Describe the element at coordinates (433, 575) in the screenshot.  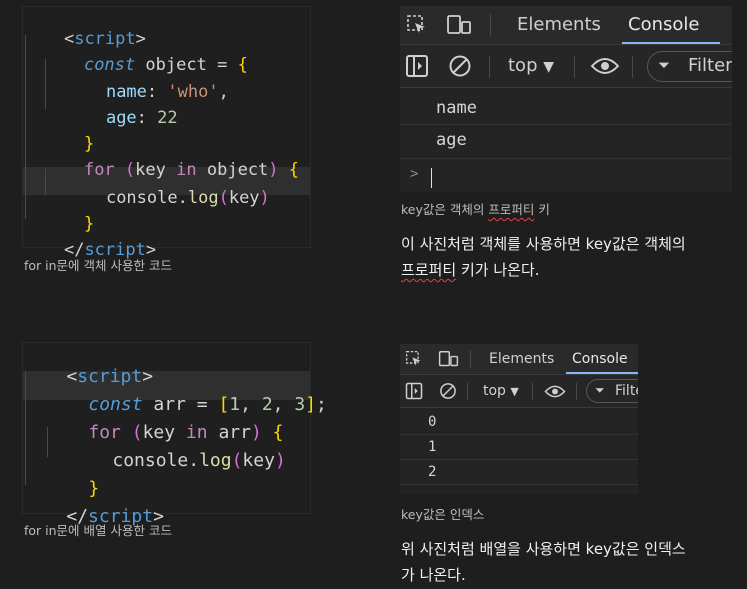
I see `paragraph-line: 가 나온다.` at that location.